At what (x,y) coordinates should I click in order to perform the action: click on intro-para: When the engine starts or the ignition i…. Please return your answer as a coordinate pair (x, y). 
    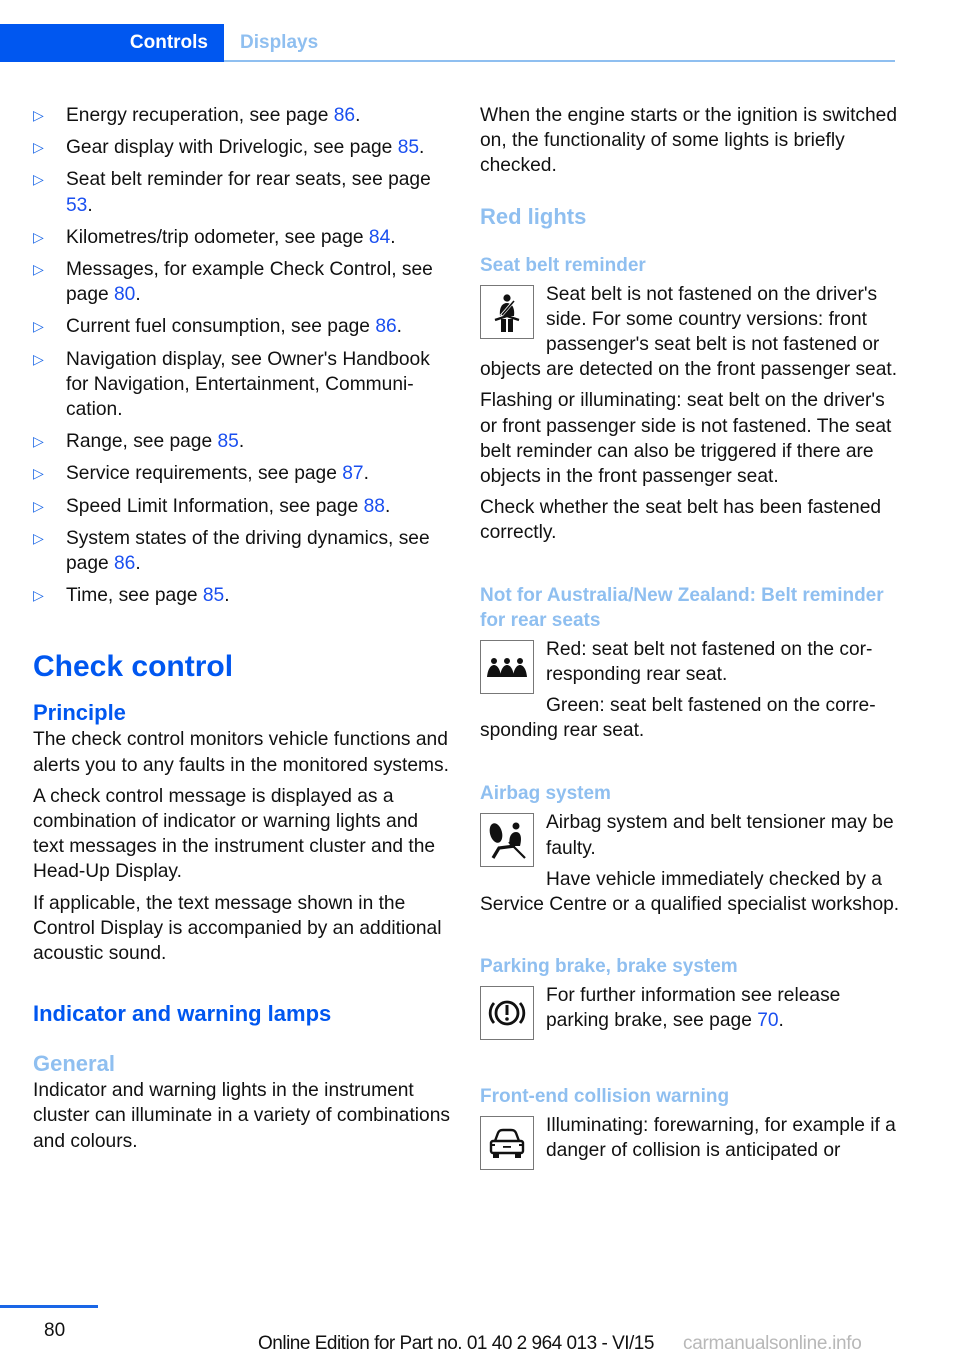
    Looking at the image, I should click on (689, 141).